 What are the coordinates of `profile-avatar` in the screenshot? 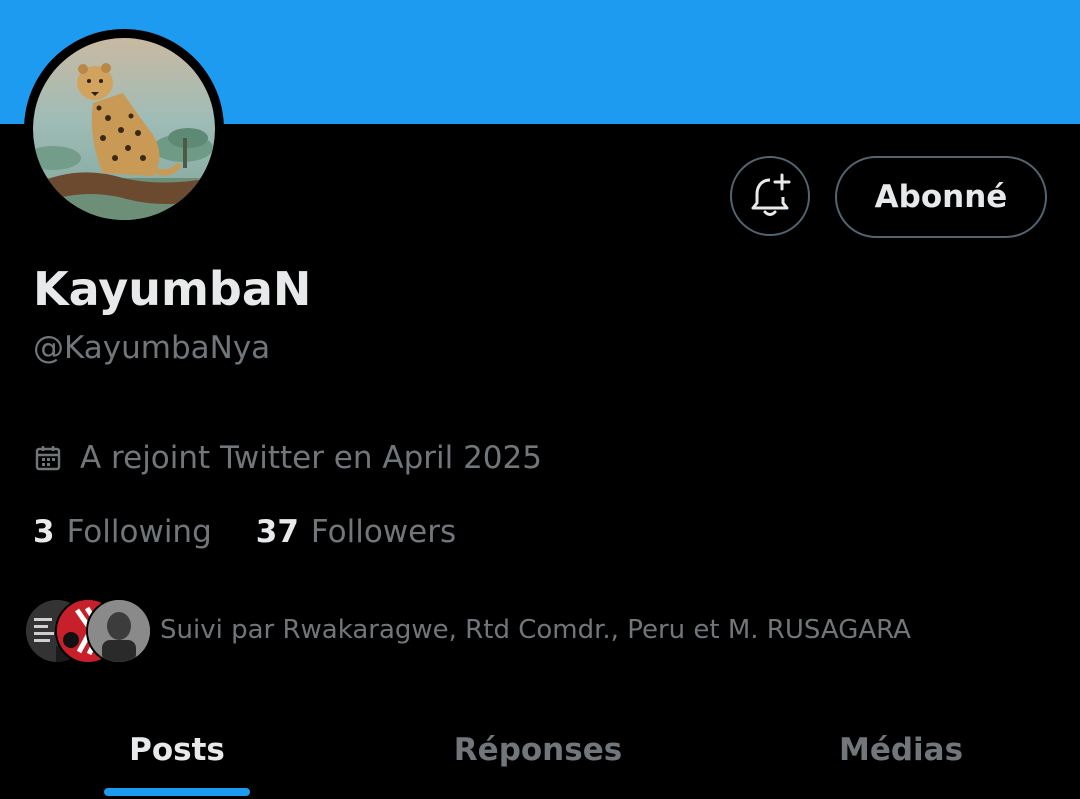 It's located at (124, 129).